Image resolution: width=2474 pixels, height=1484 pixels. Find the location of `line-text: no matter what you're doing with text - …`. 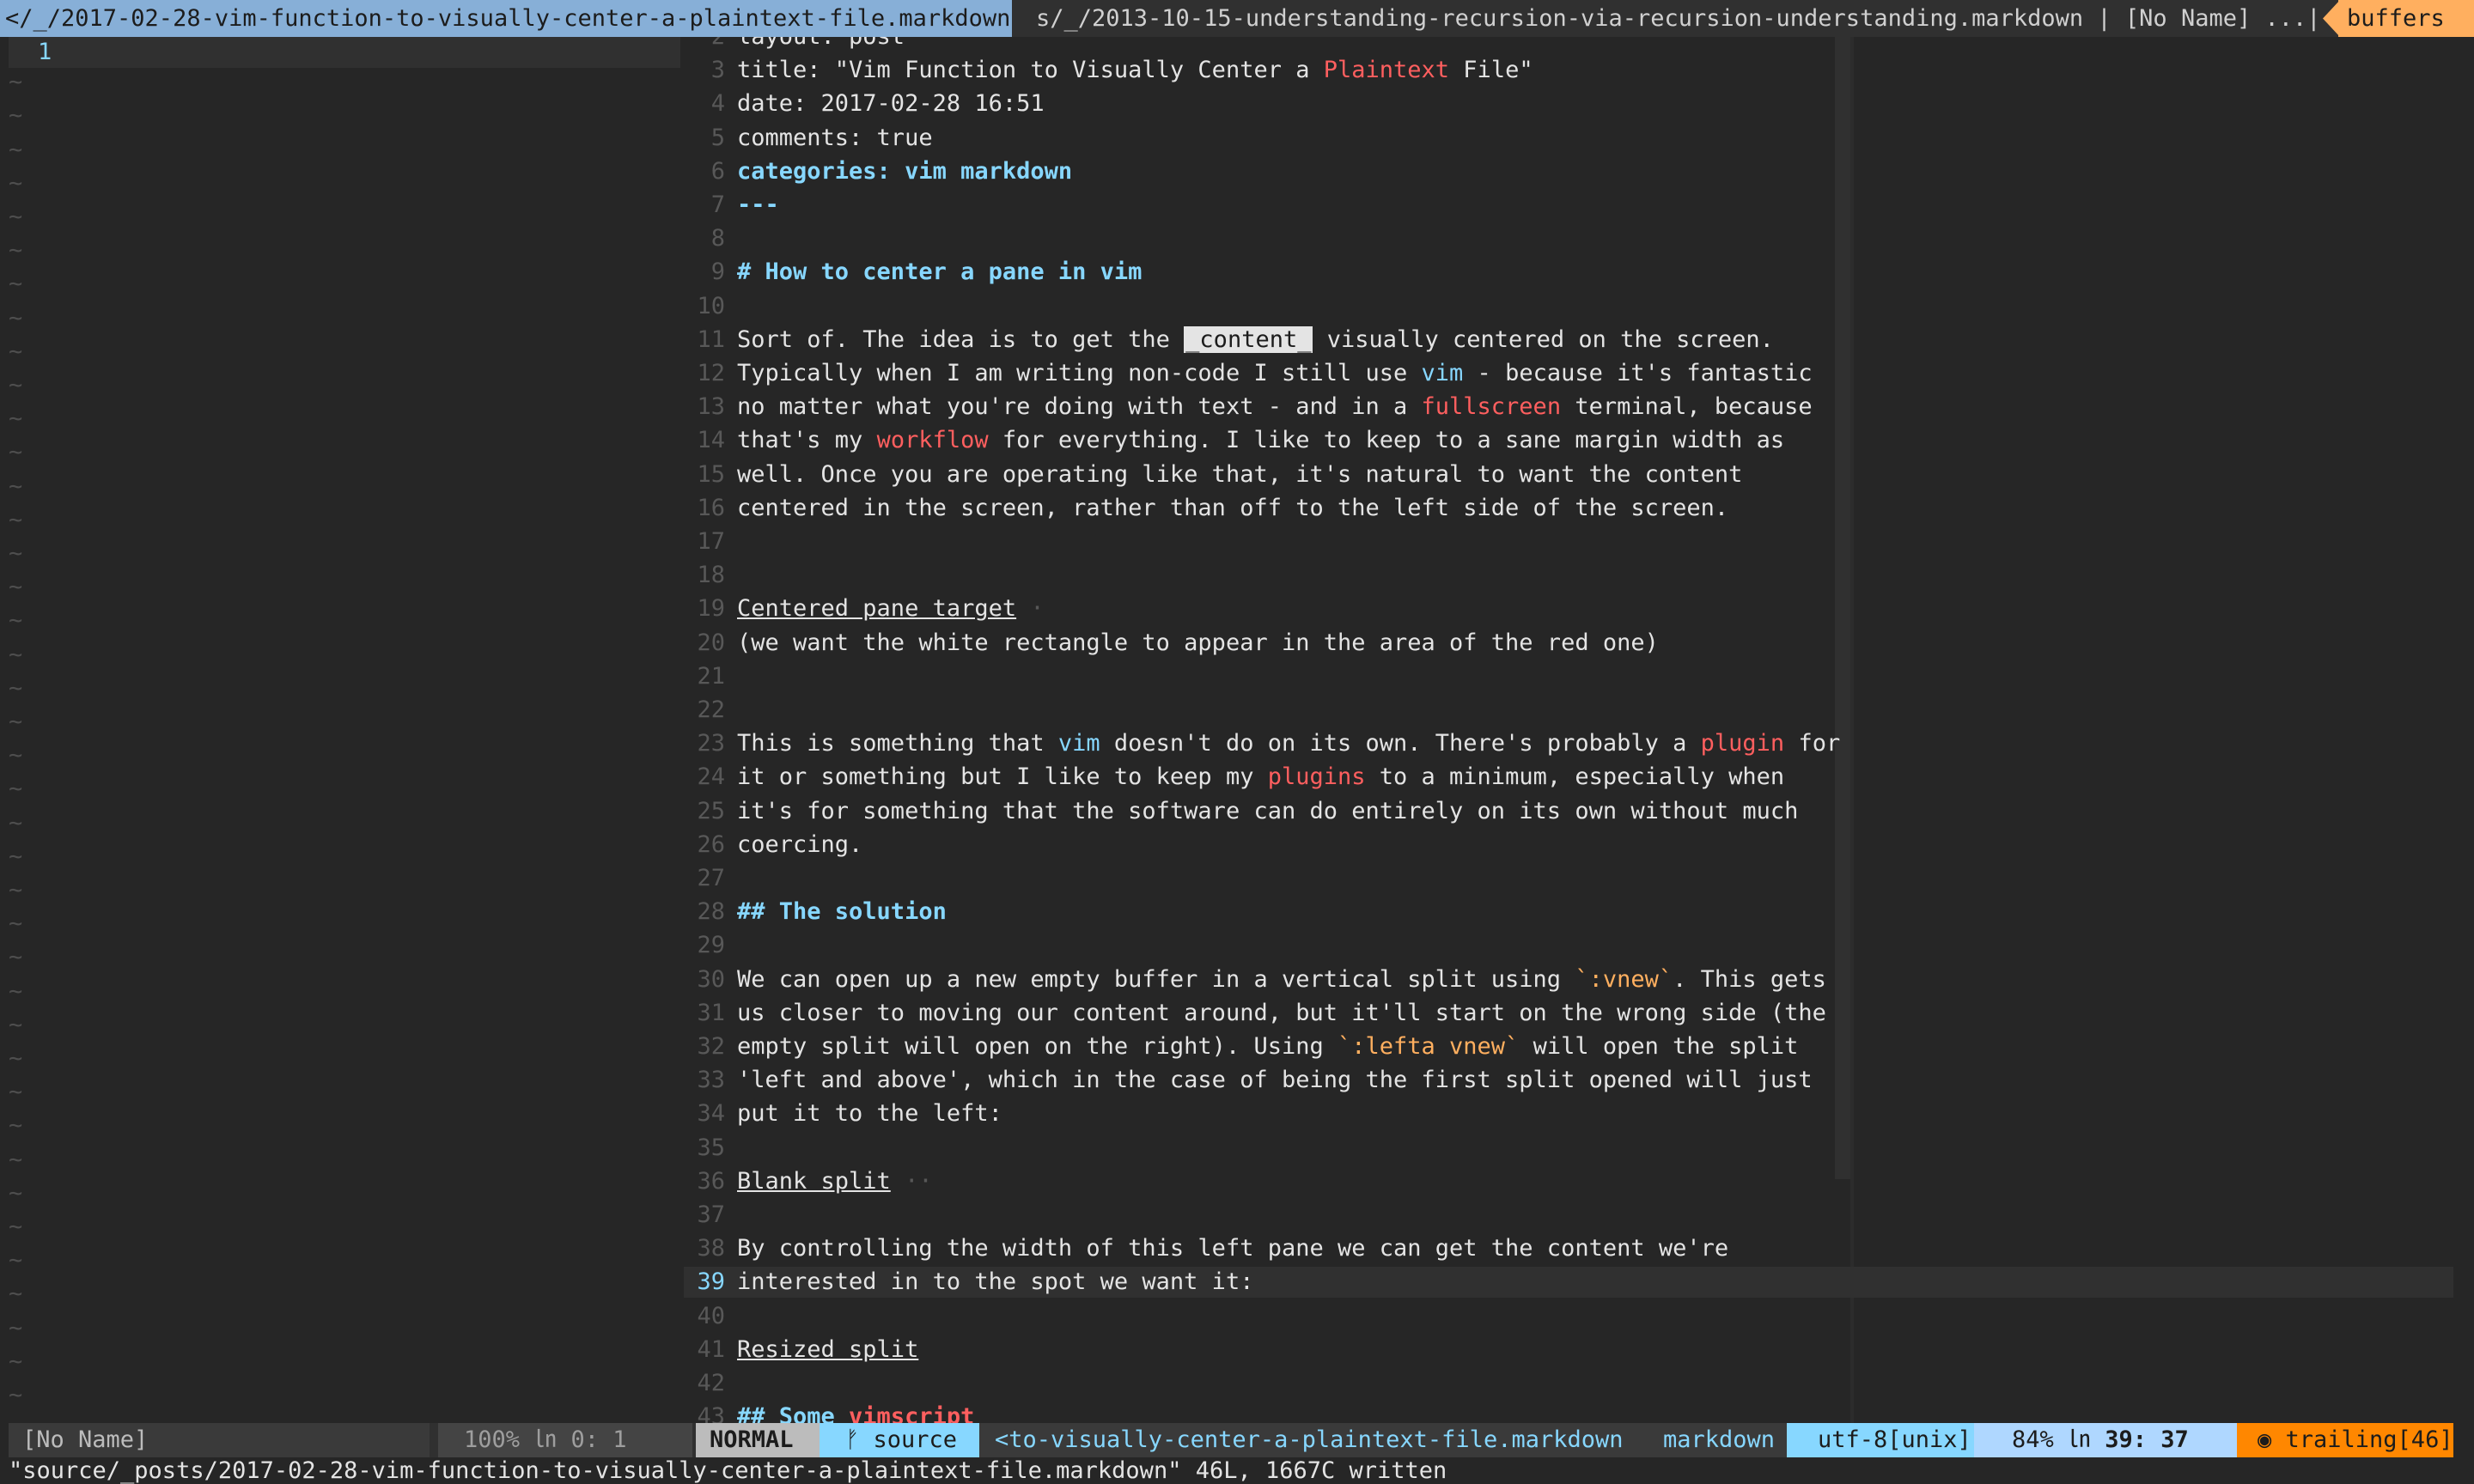

line-text: no matter what you're doing with text - … is located at coordinates (1079, 407).